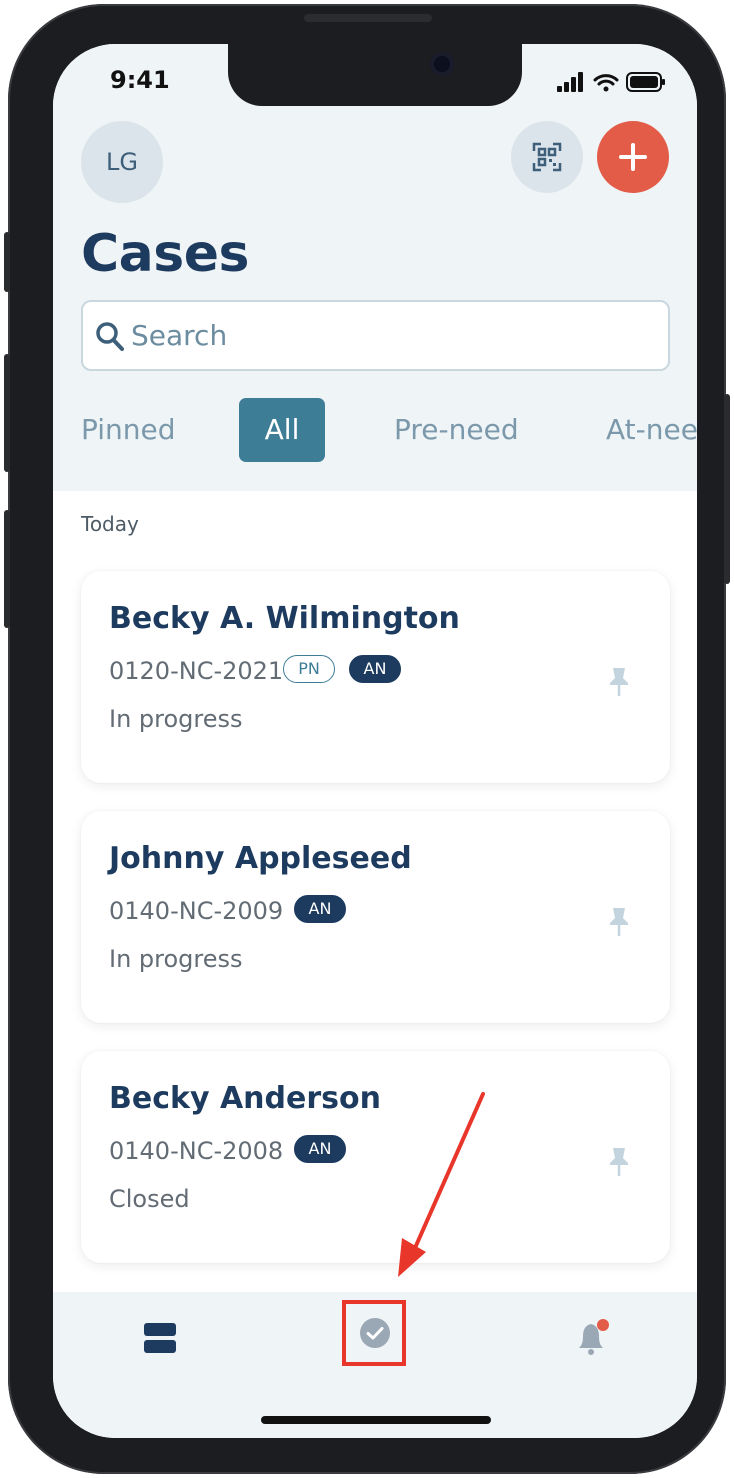  I want to click on tab-at-need: At-need, so click(651, 430).